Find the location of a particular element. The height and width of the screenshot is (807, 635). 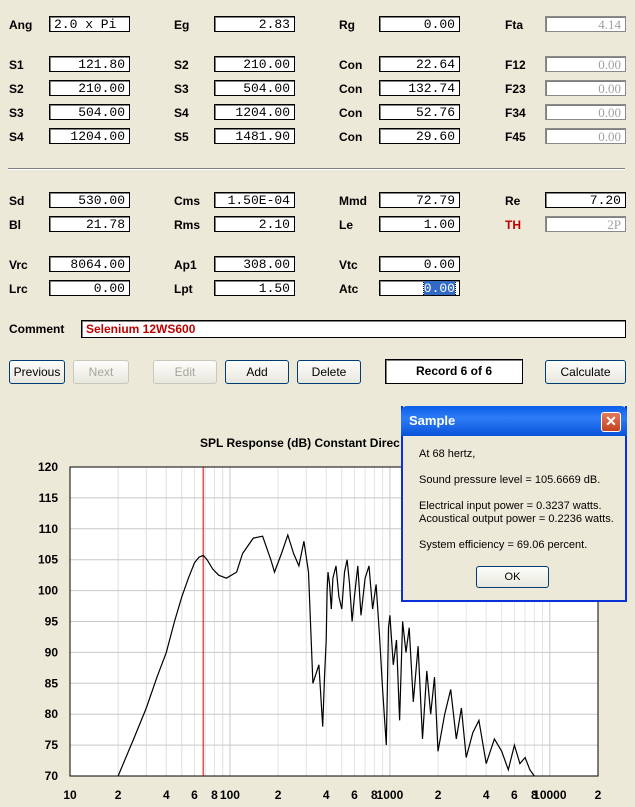

rms-field: 2.10 is located at coordinates (254, 224).